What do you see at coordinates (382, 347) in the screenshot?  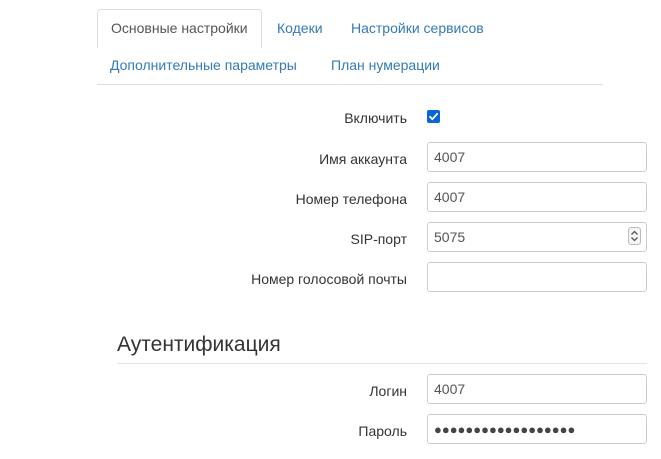 I see `authentication-heading: Аутентификация` at bounding box center [382, 347].